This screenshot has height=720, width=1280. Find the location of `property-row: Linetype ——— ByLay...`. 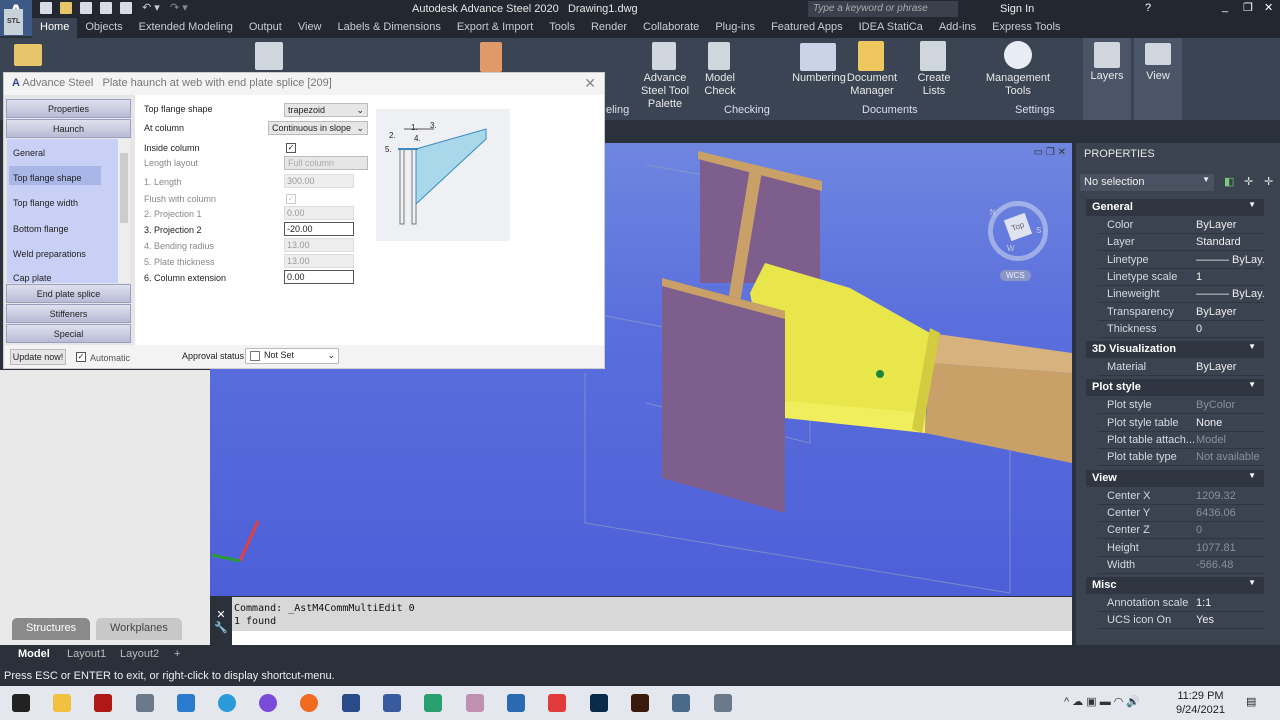

property-row: Linetype ——— ByLay... is located at coordinates (1181, 260).